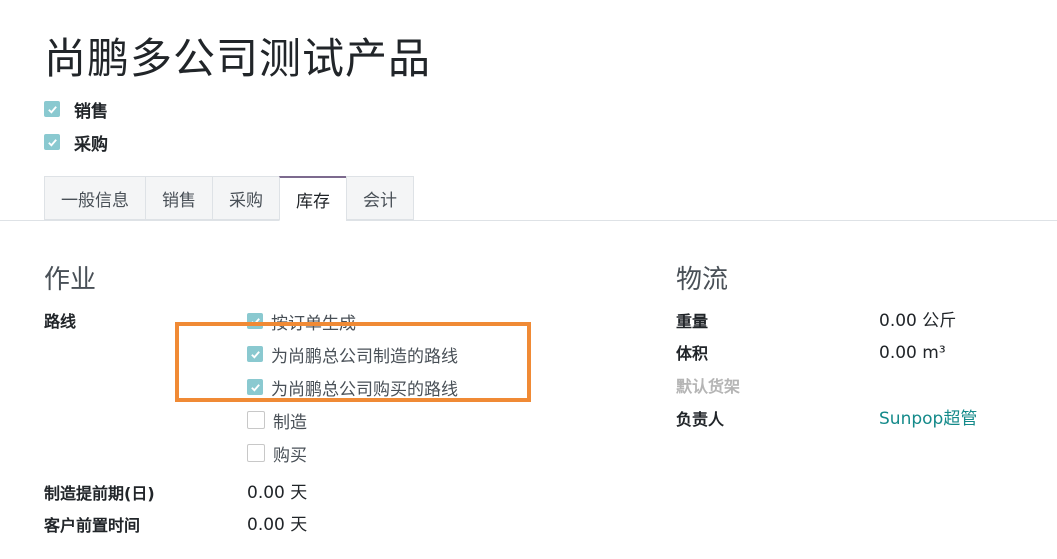 The width and height of the screenshot is (1057, 559). I want to click on tab-general-info: 一般信息, so click(94, 198).